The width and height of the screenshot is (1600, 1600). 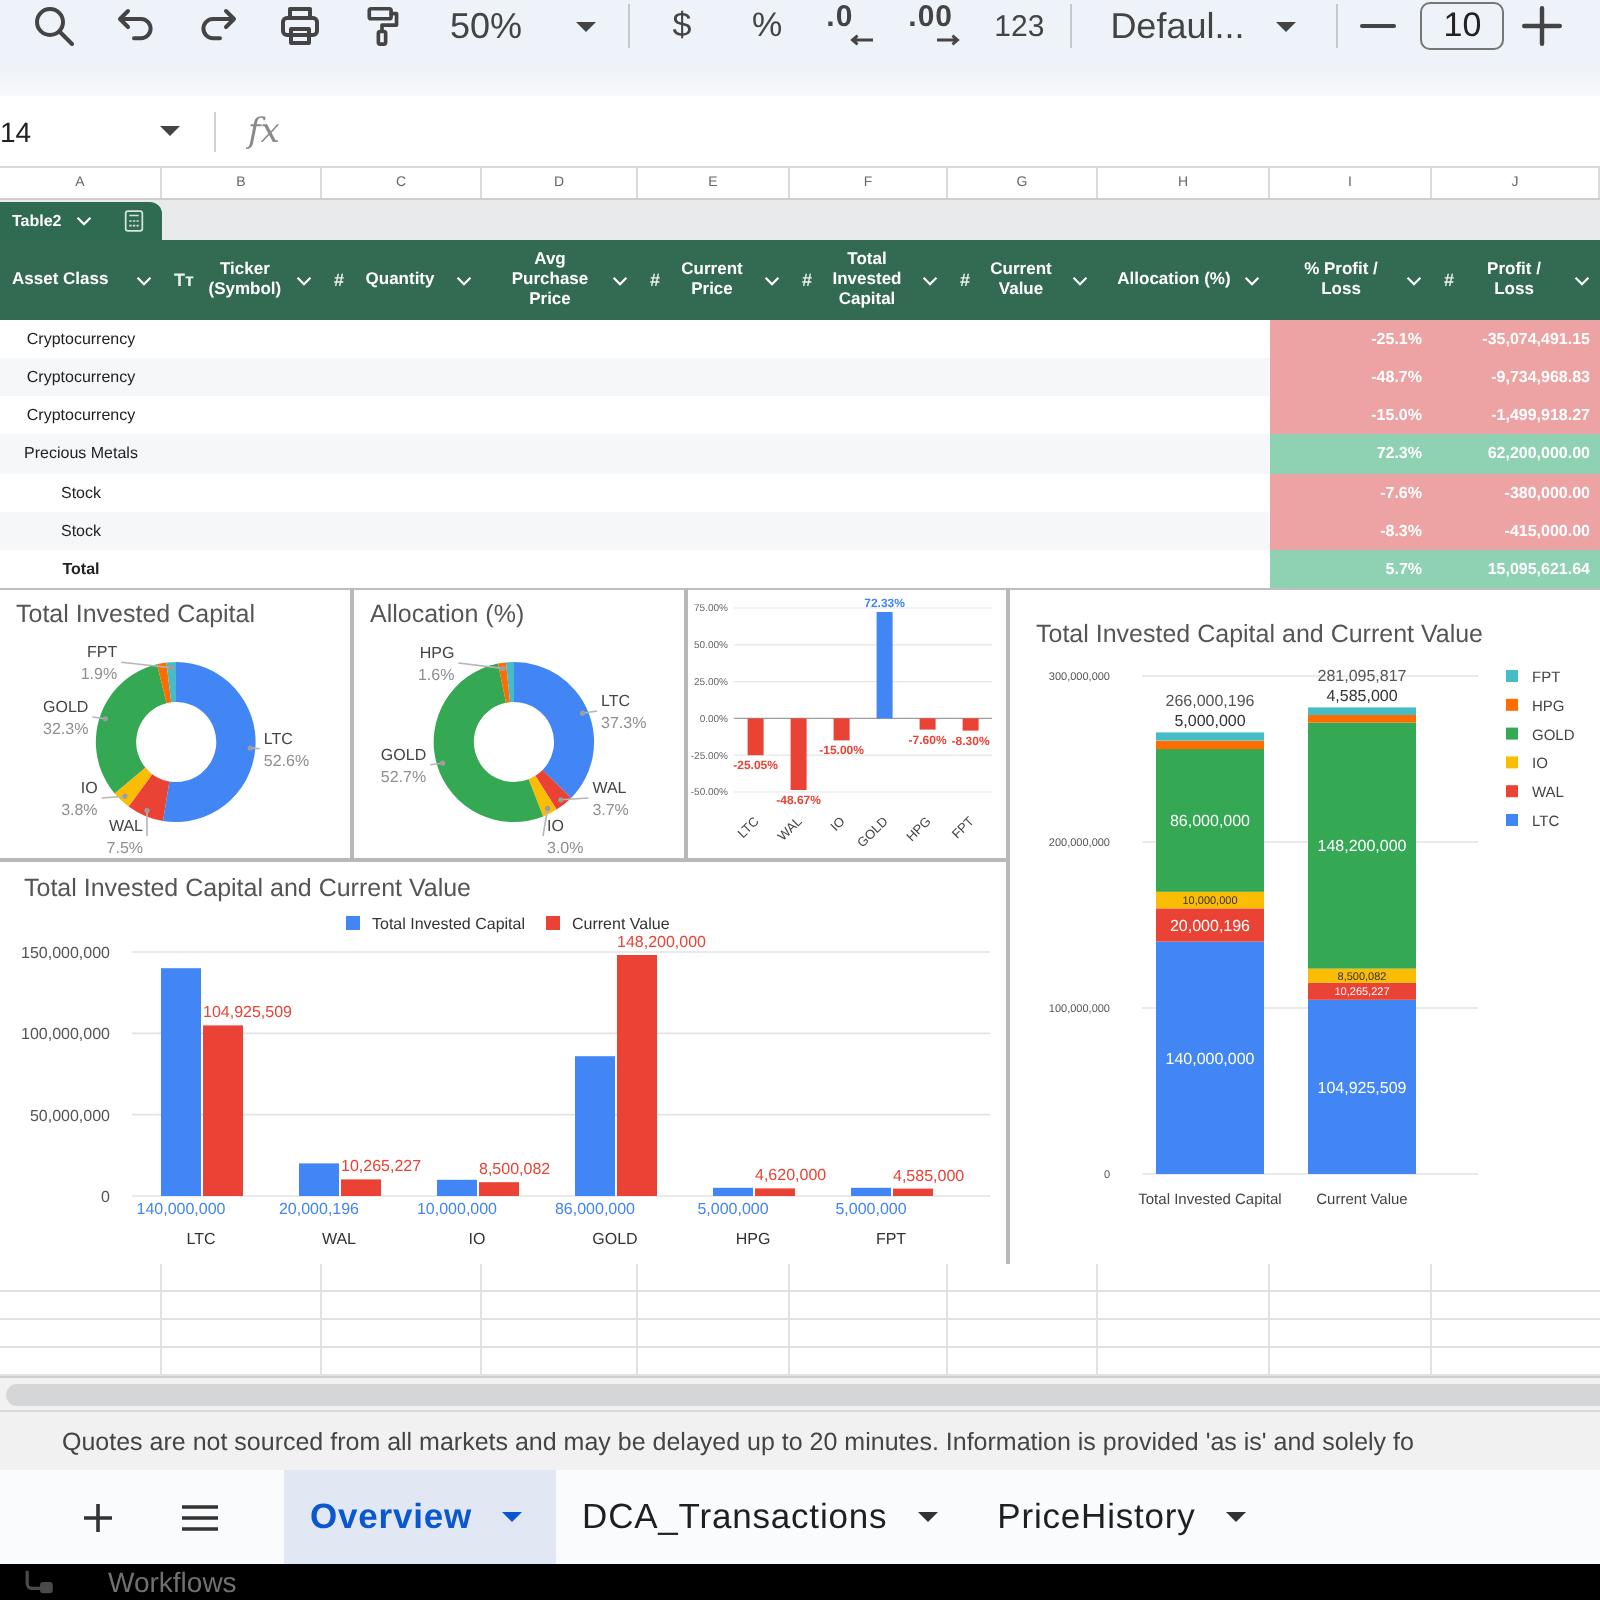 What do you see at coordinates (738, 1441) in the screenshot?
I see `disclaimer-text: Quotes are not sourced from all markets and may be delayed up to 20 minutes. Information is provided 'as is' and solely fo` at bounding box center [738, 1441].